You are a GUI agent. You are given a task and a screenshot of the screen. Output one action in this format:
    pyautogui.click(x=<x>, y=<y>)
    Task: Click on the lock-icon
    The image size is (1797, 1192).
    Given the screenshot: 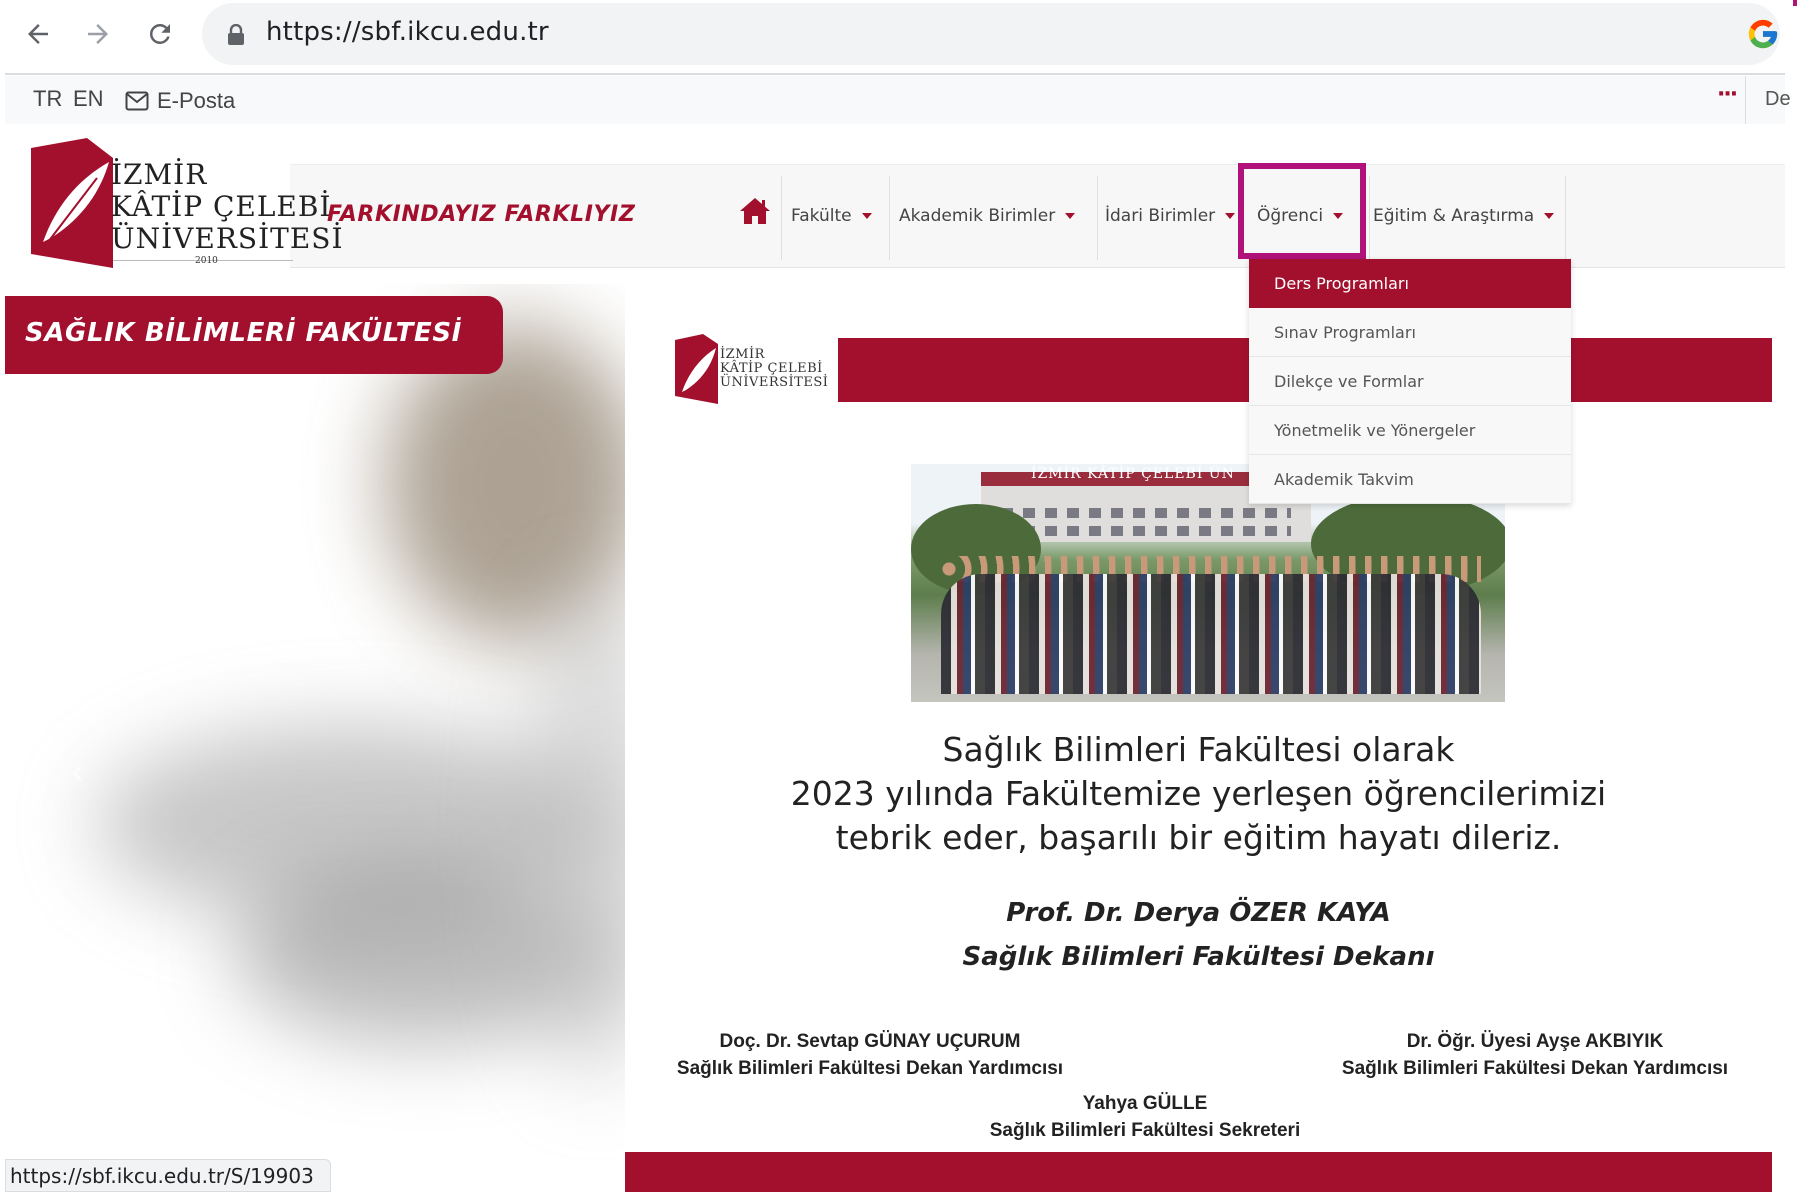 What is the action you would take?
    pyautogui.click(x=236, y=34)
    